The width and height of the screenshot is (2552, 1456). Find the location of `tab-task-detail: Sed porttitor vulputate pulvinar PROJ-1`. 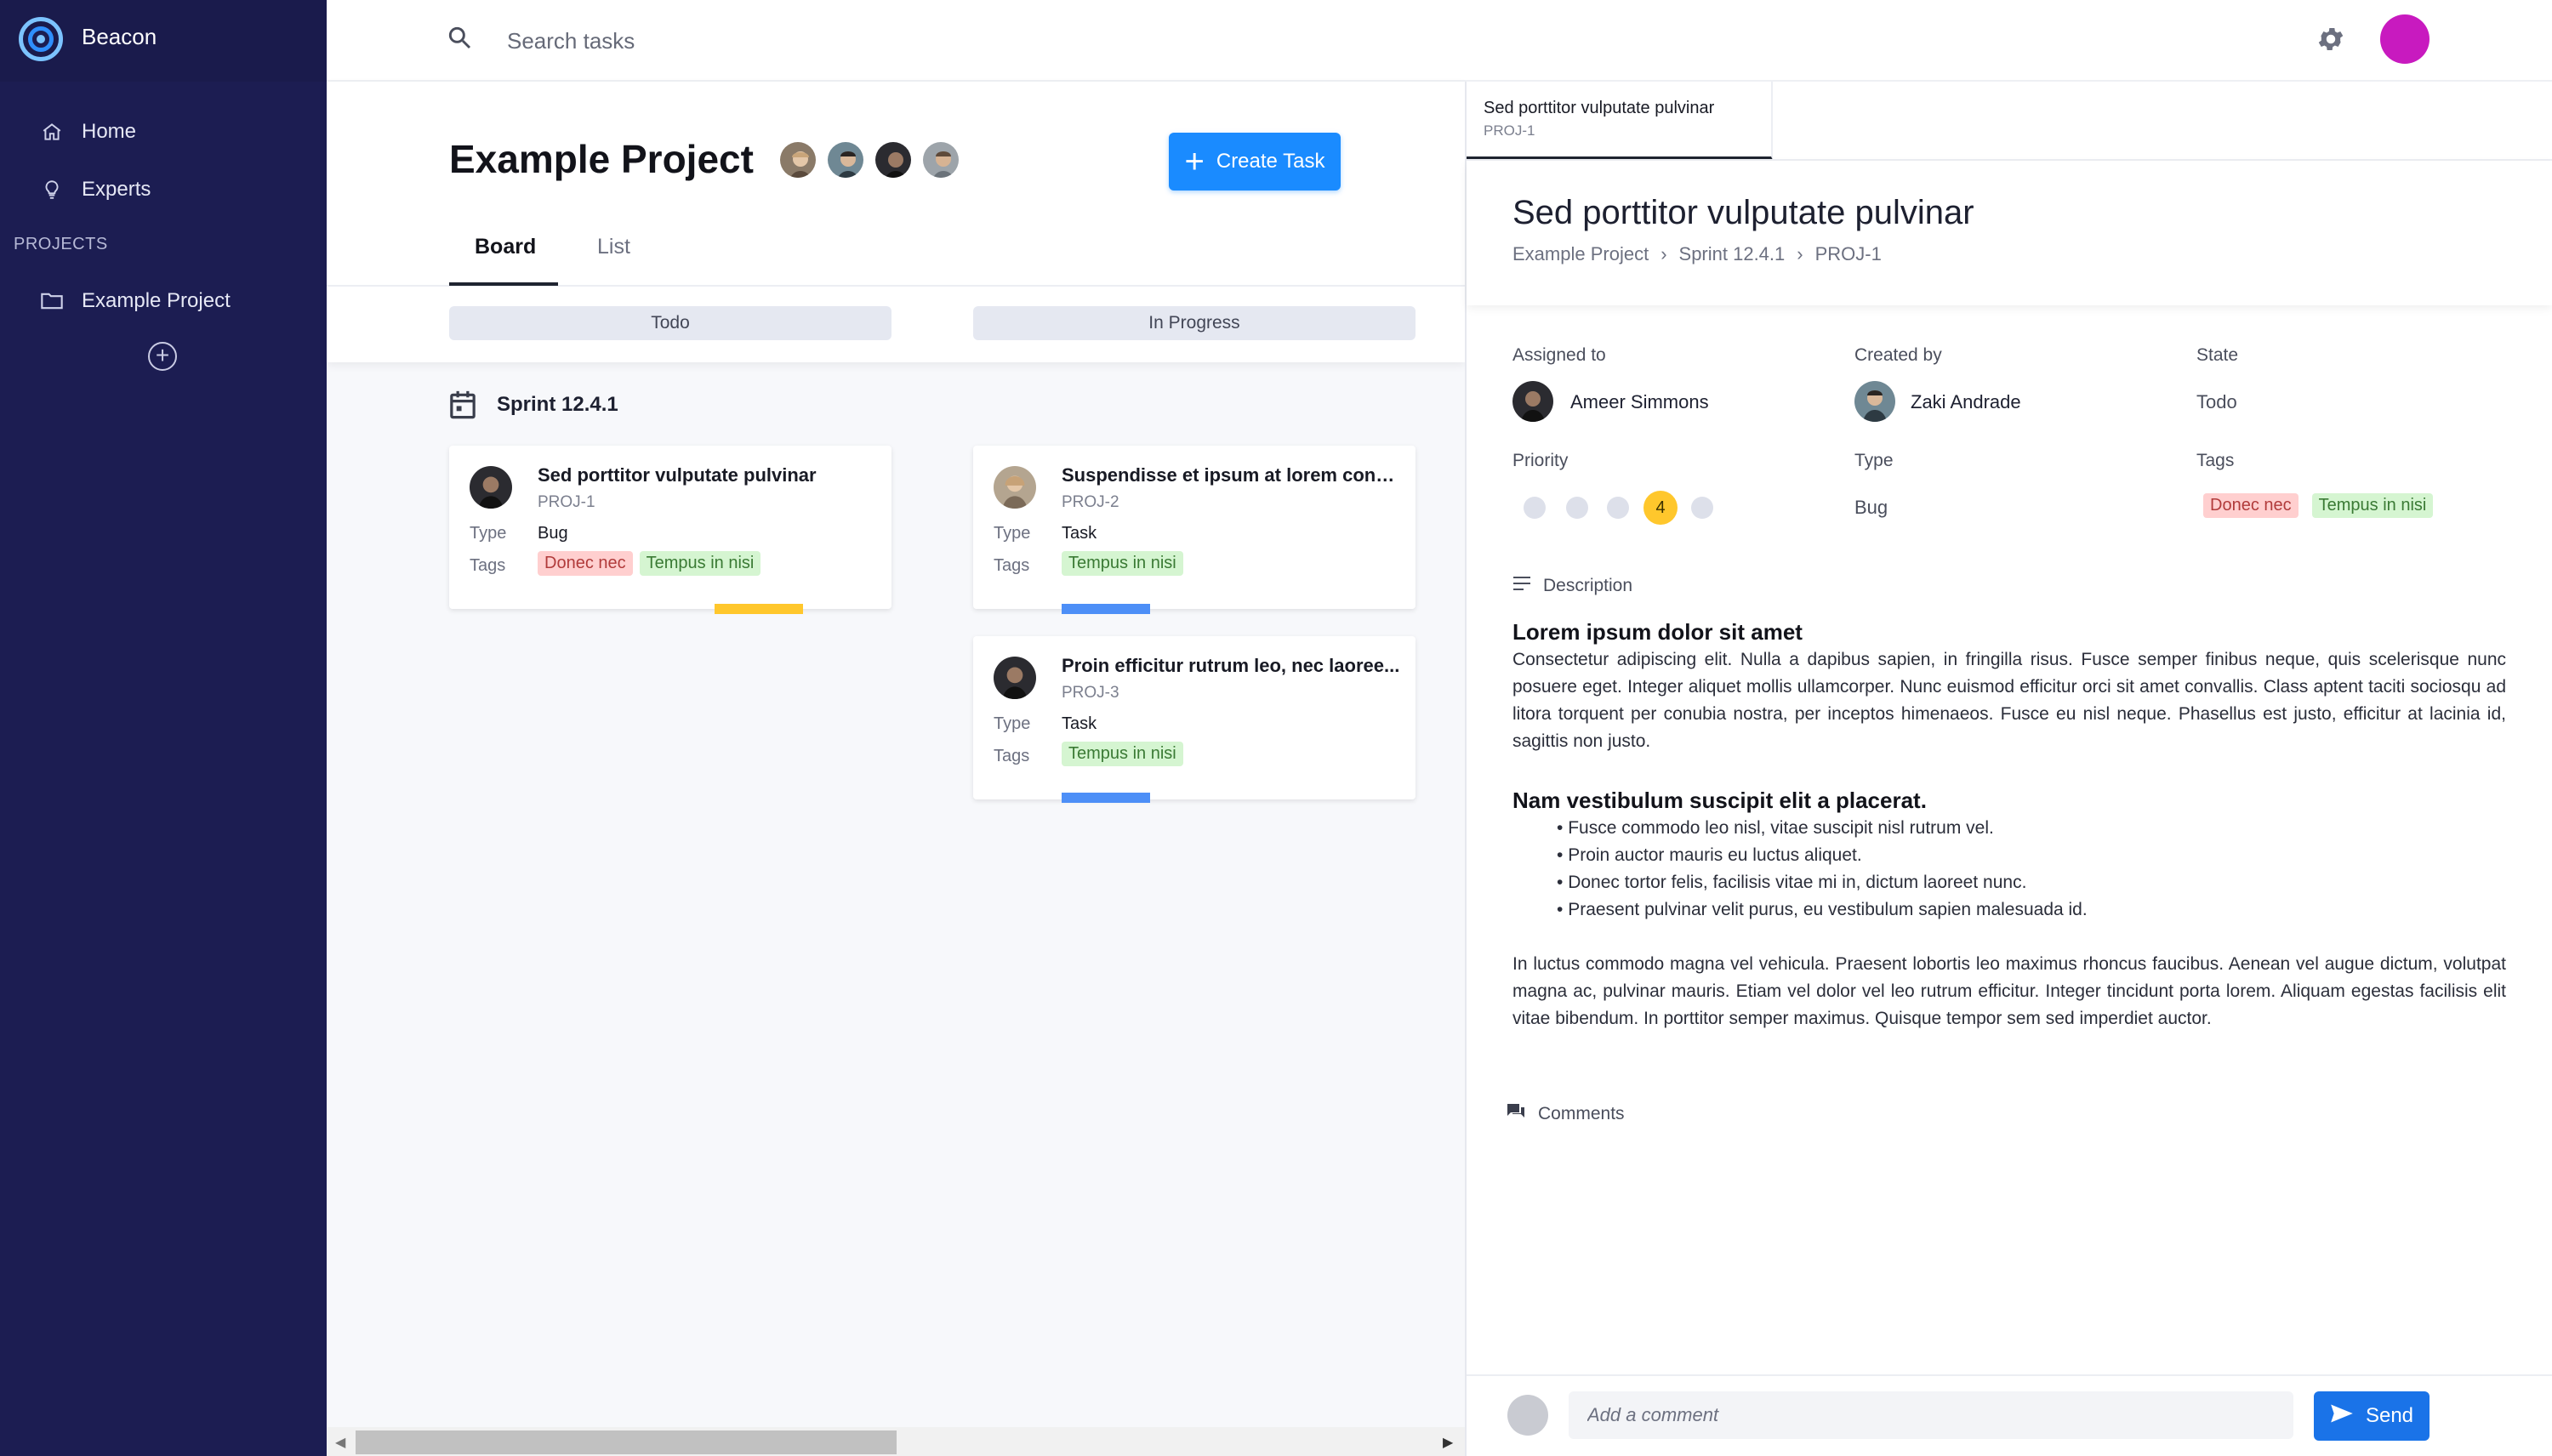

tab-task-detail: Sed porttitor vulputate pulvinar PROJ-1 is located at coordinates (1620, 121).